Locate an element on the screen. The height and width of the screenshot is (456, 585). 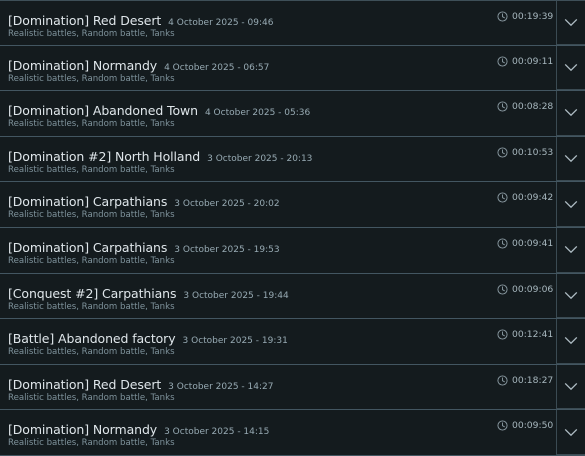
battle-title: [Conquest #2] Carpathians is located at coordinates (92, 293).